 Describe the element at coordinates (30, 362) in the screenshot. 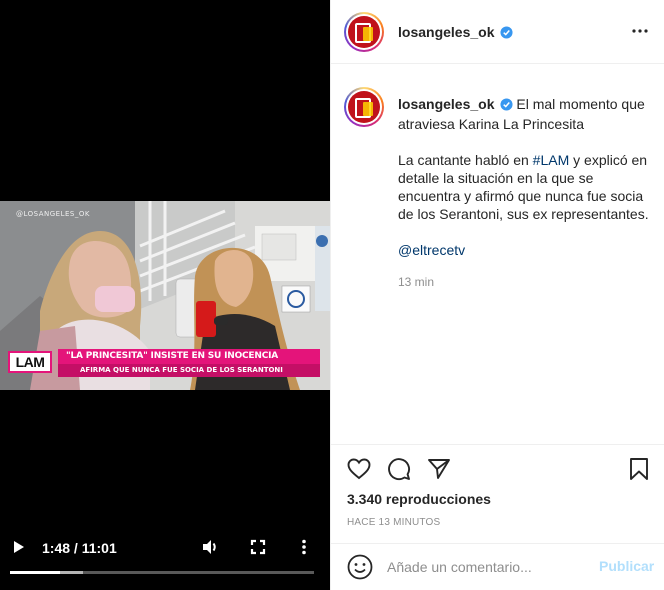

I see `lam-logo: LAM` at that location.